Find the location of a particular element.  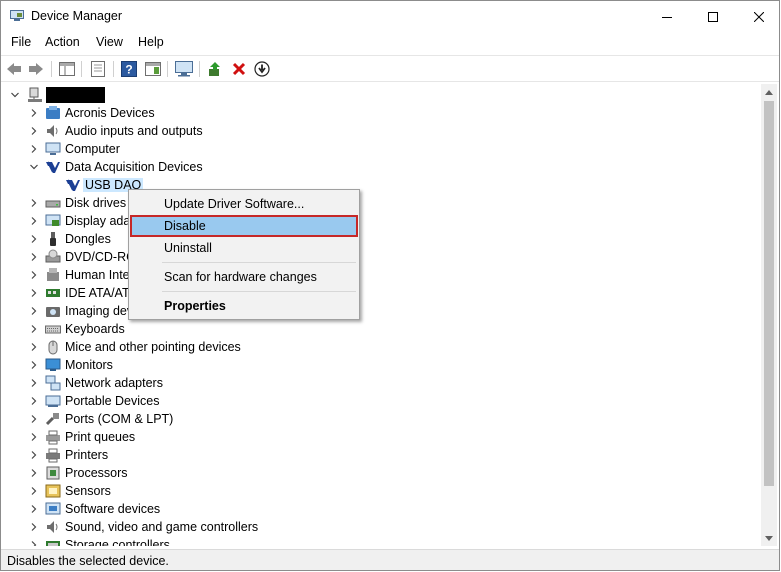

printer-icon is located at coordinates (53, 455).